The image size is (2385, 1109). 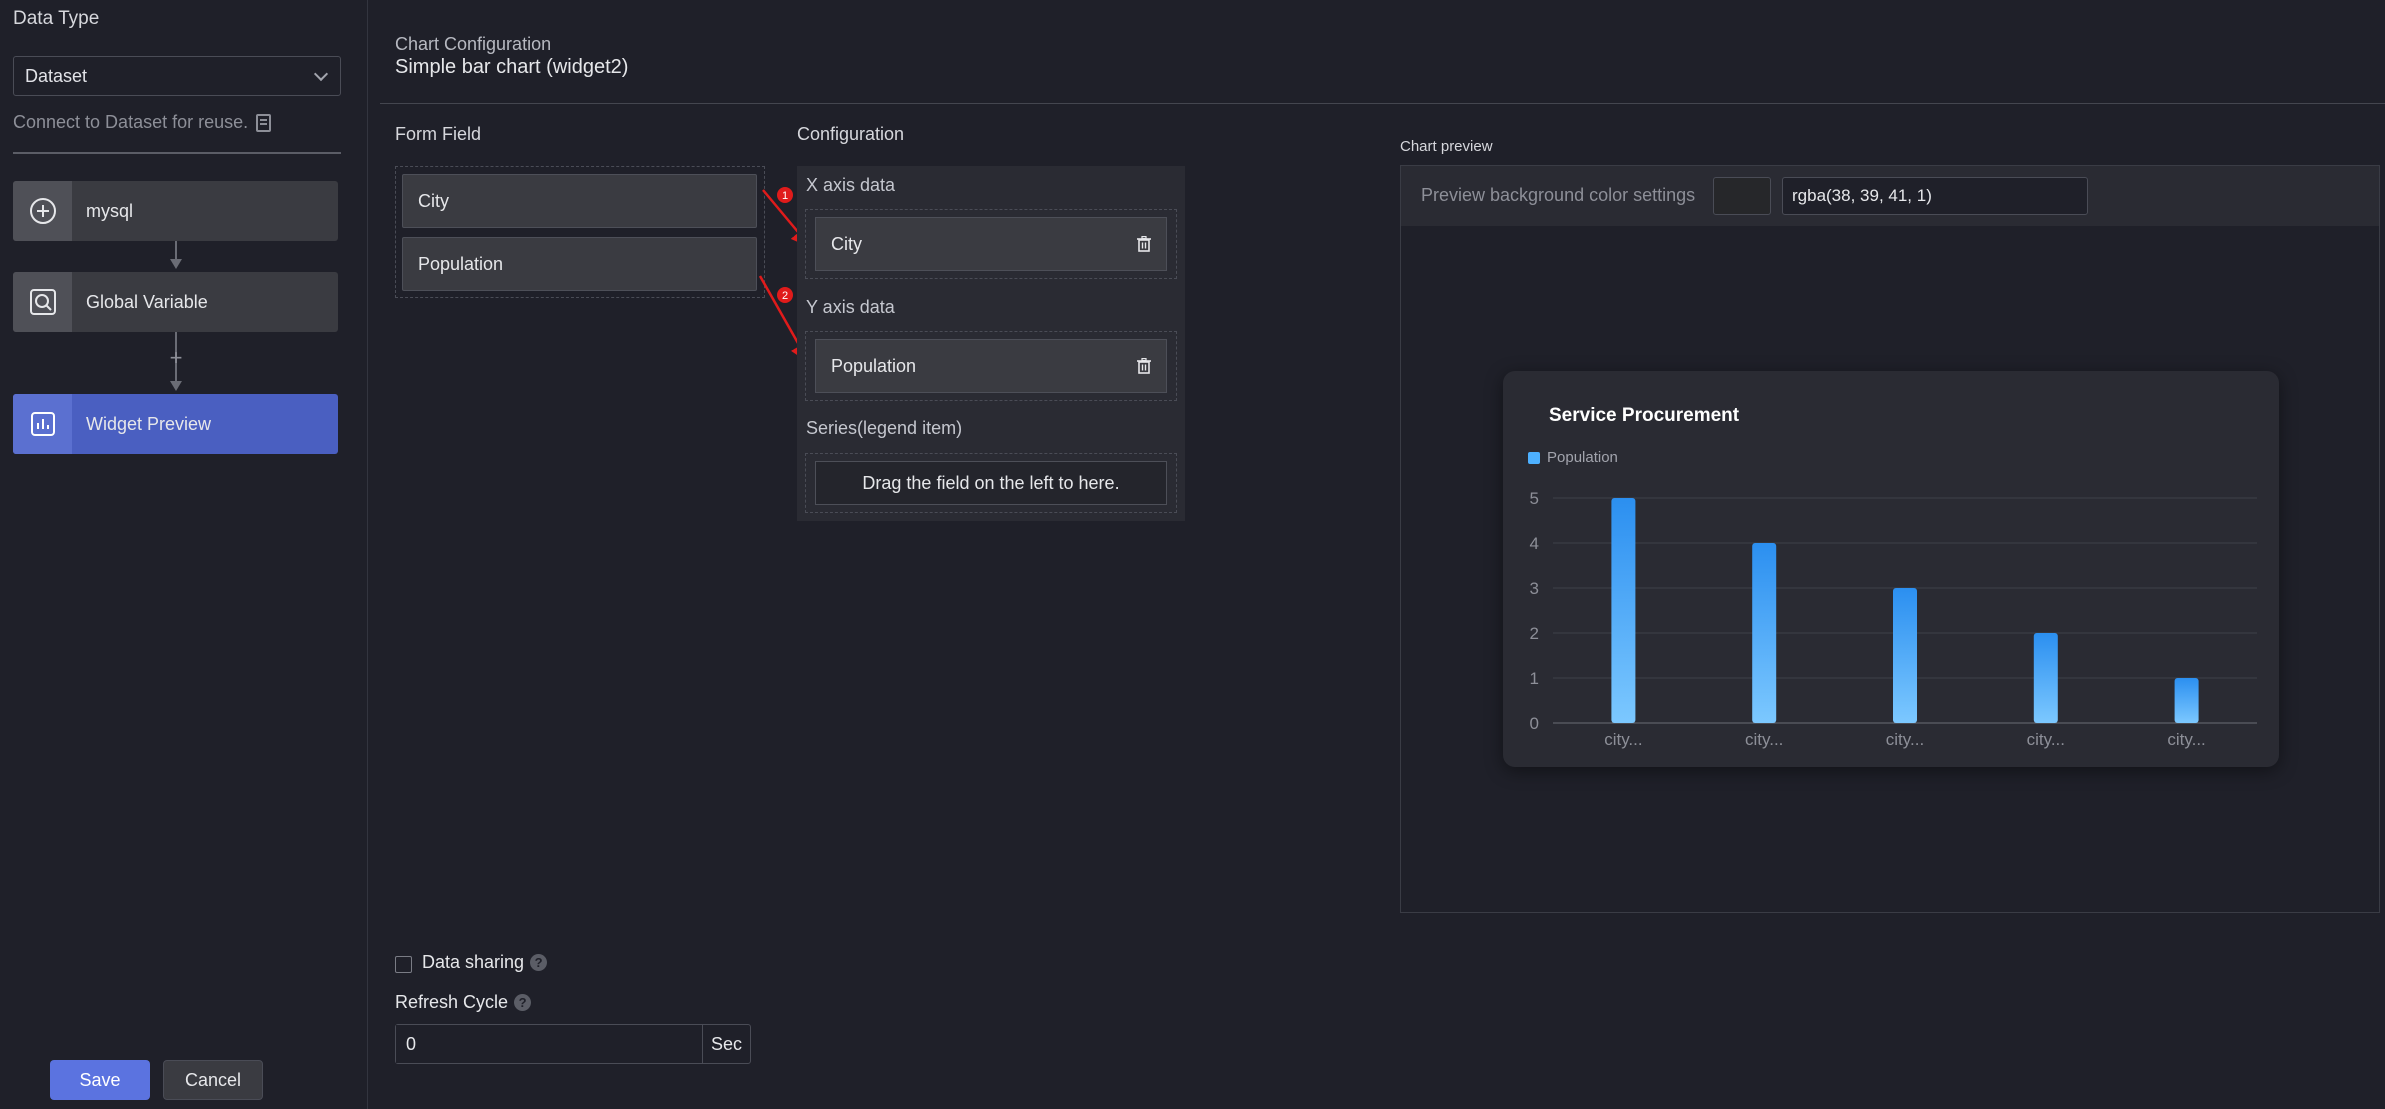 What do you see at coordinates (1534, 633) in the screenshot?
I see `y-tick-label: 2` at bounding box center [1534, 633].